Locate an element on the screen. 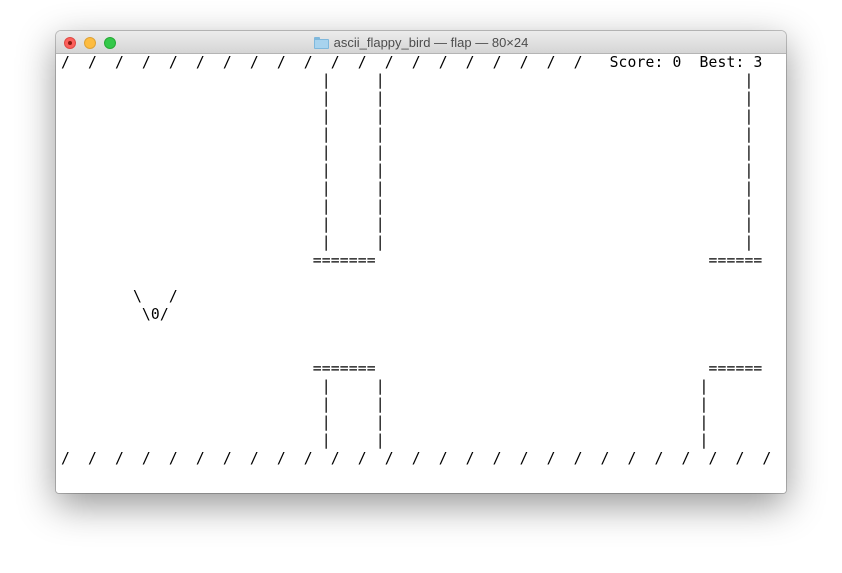 The width and height of the screenshot is (842, 573). score-label: Score: is located at coordinates (636, 62).